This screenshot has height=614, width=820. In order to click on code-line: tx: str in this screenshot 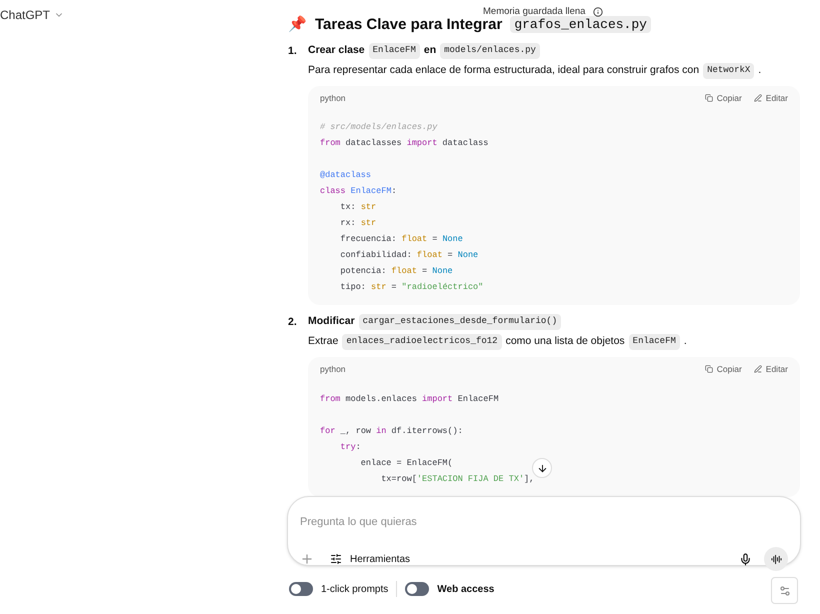, I will do `click(357, 207)`.